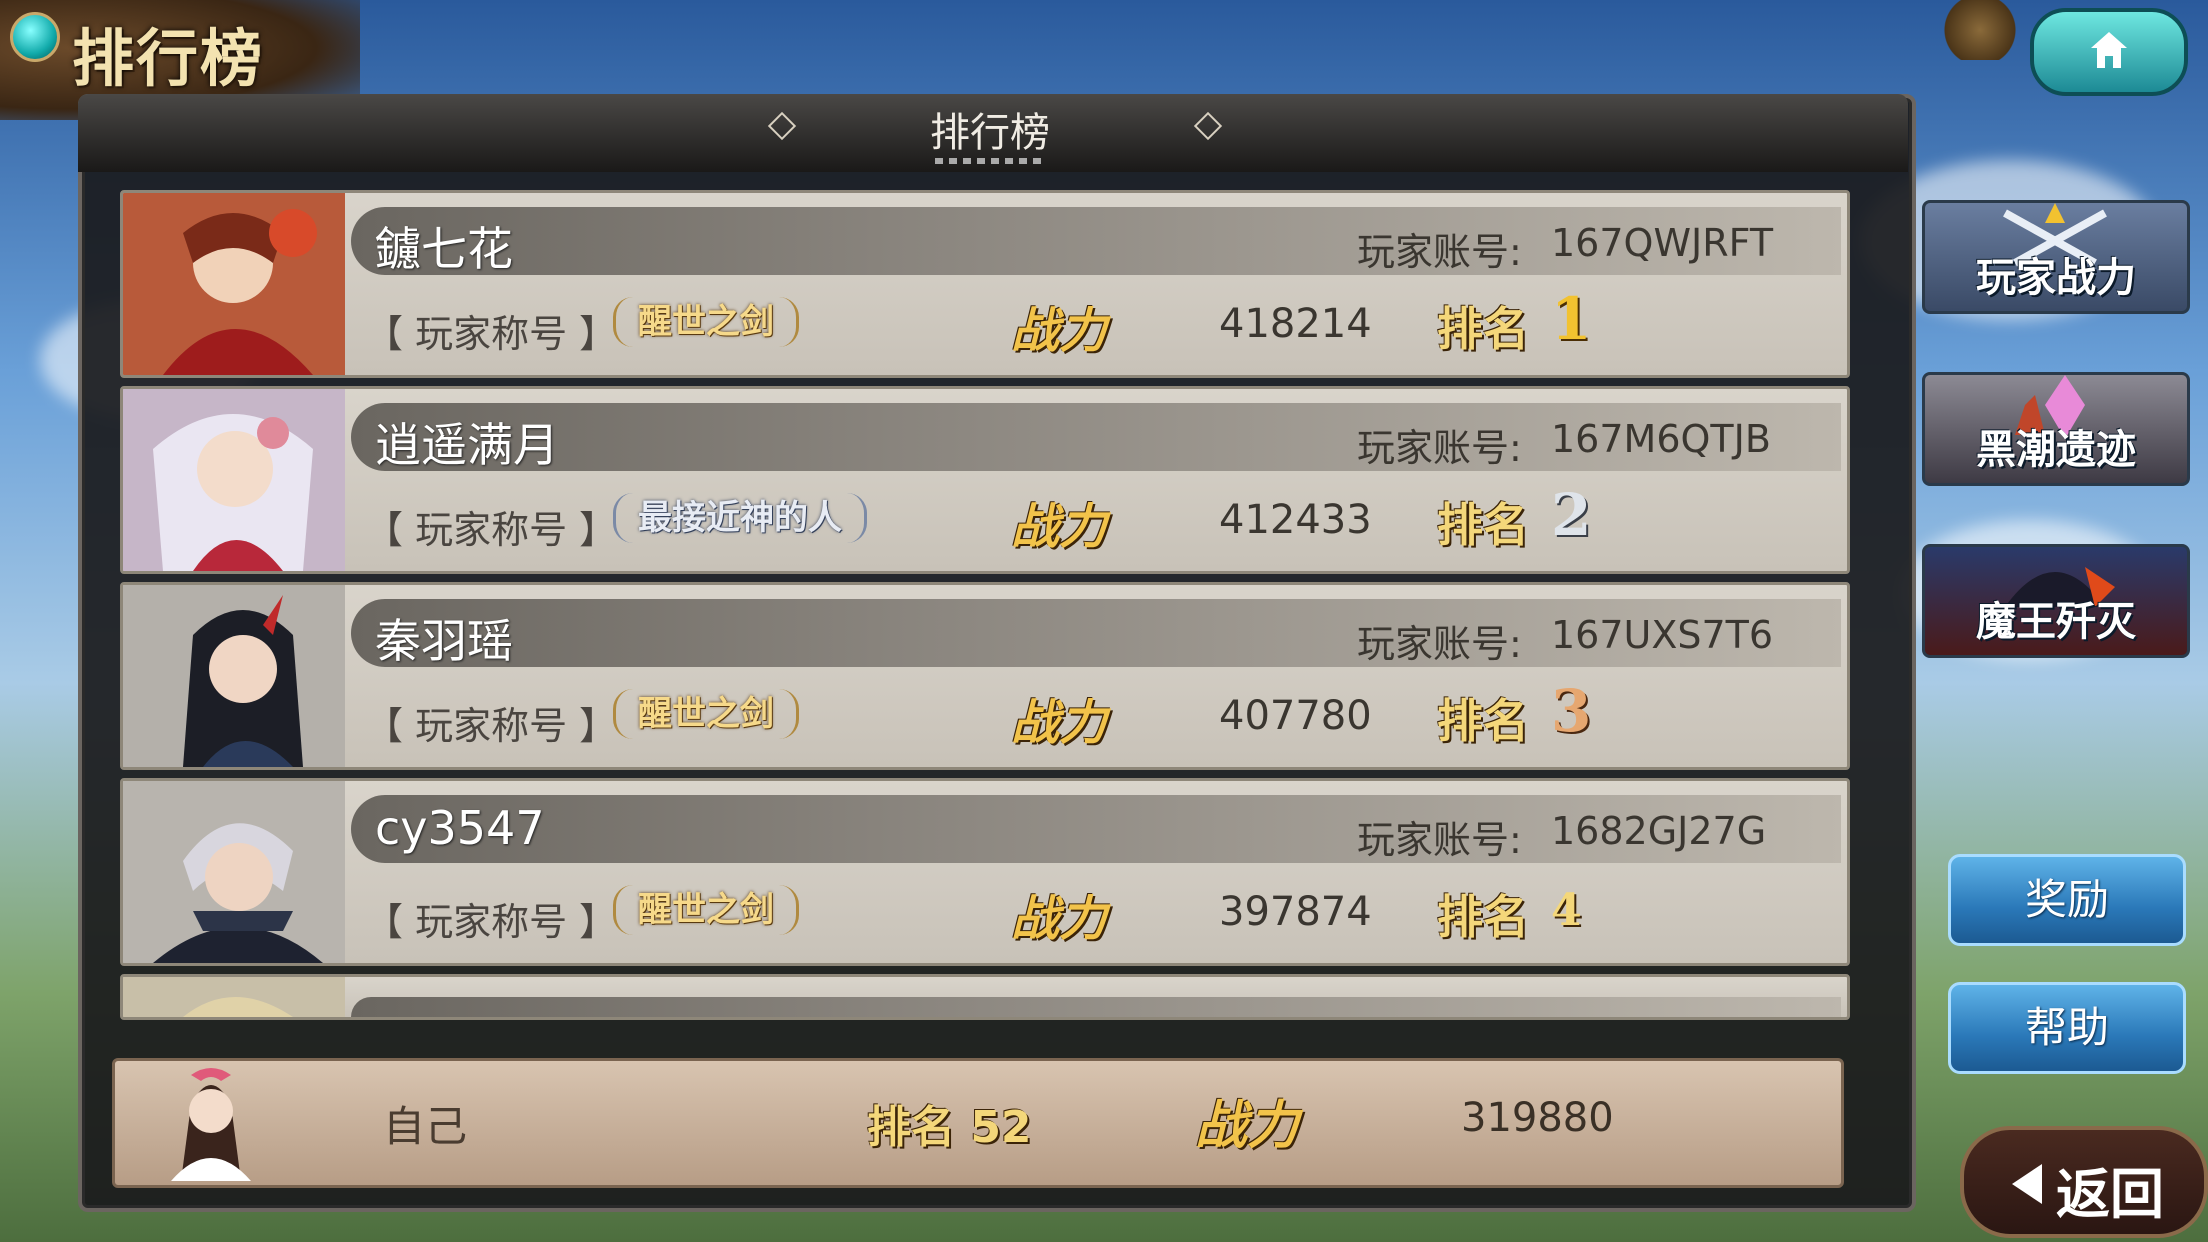  I want to click on account-id: 1682GJ27G, so click(1659, 831).